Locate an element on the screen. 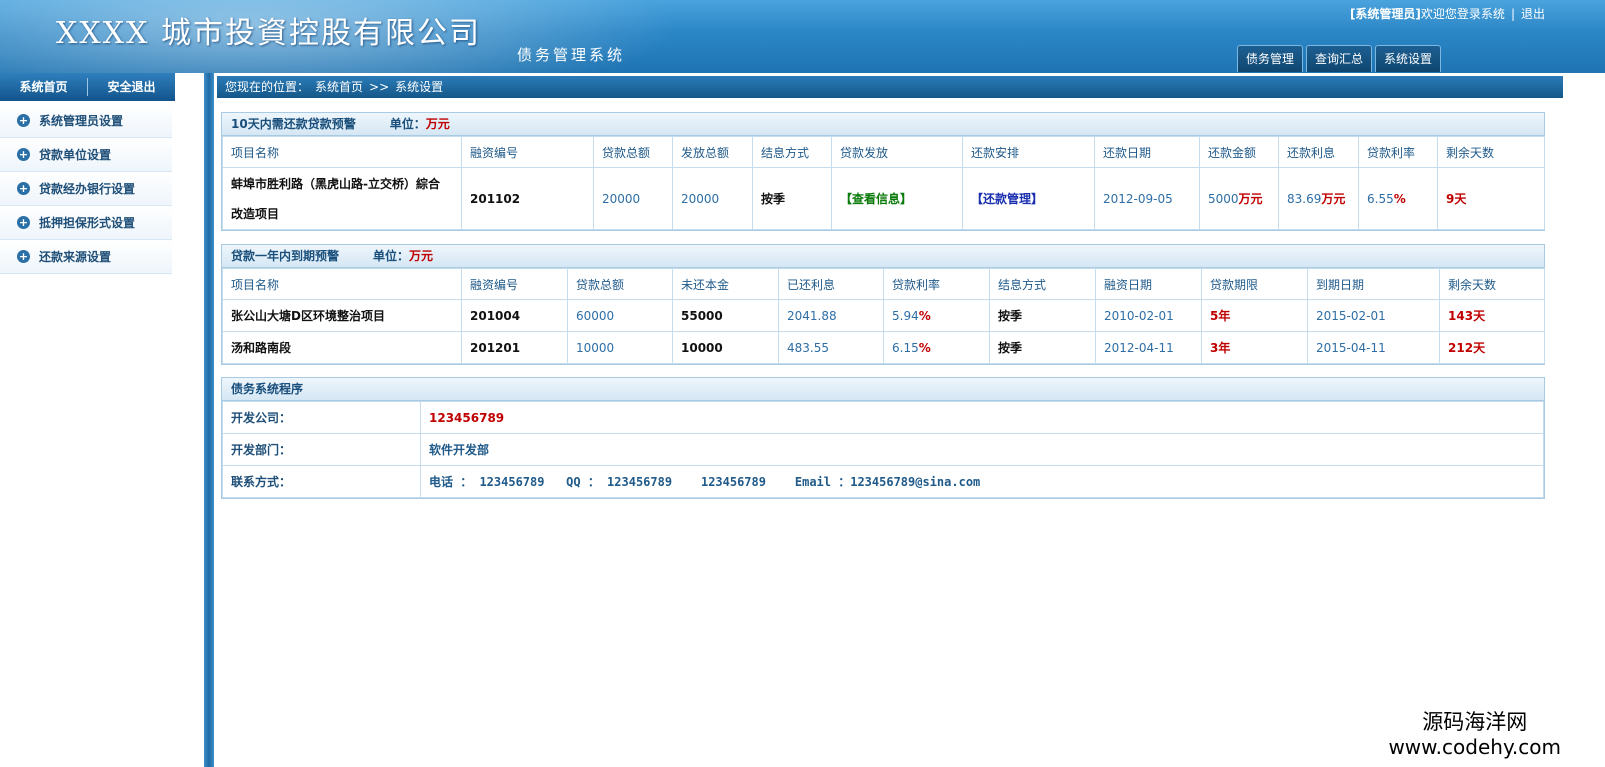 The width and height of the screenshot is (1605, 767). view-info-link: 【查看信息】 is located at coordinates (876, 199).